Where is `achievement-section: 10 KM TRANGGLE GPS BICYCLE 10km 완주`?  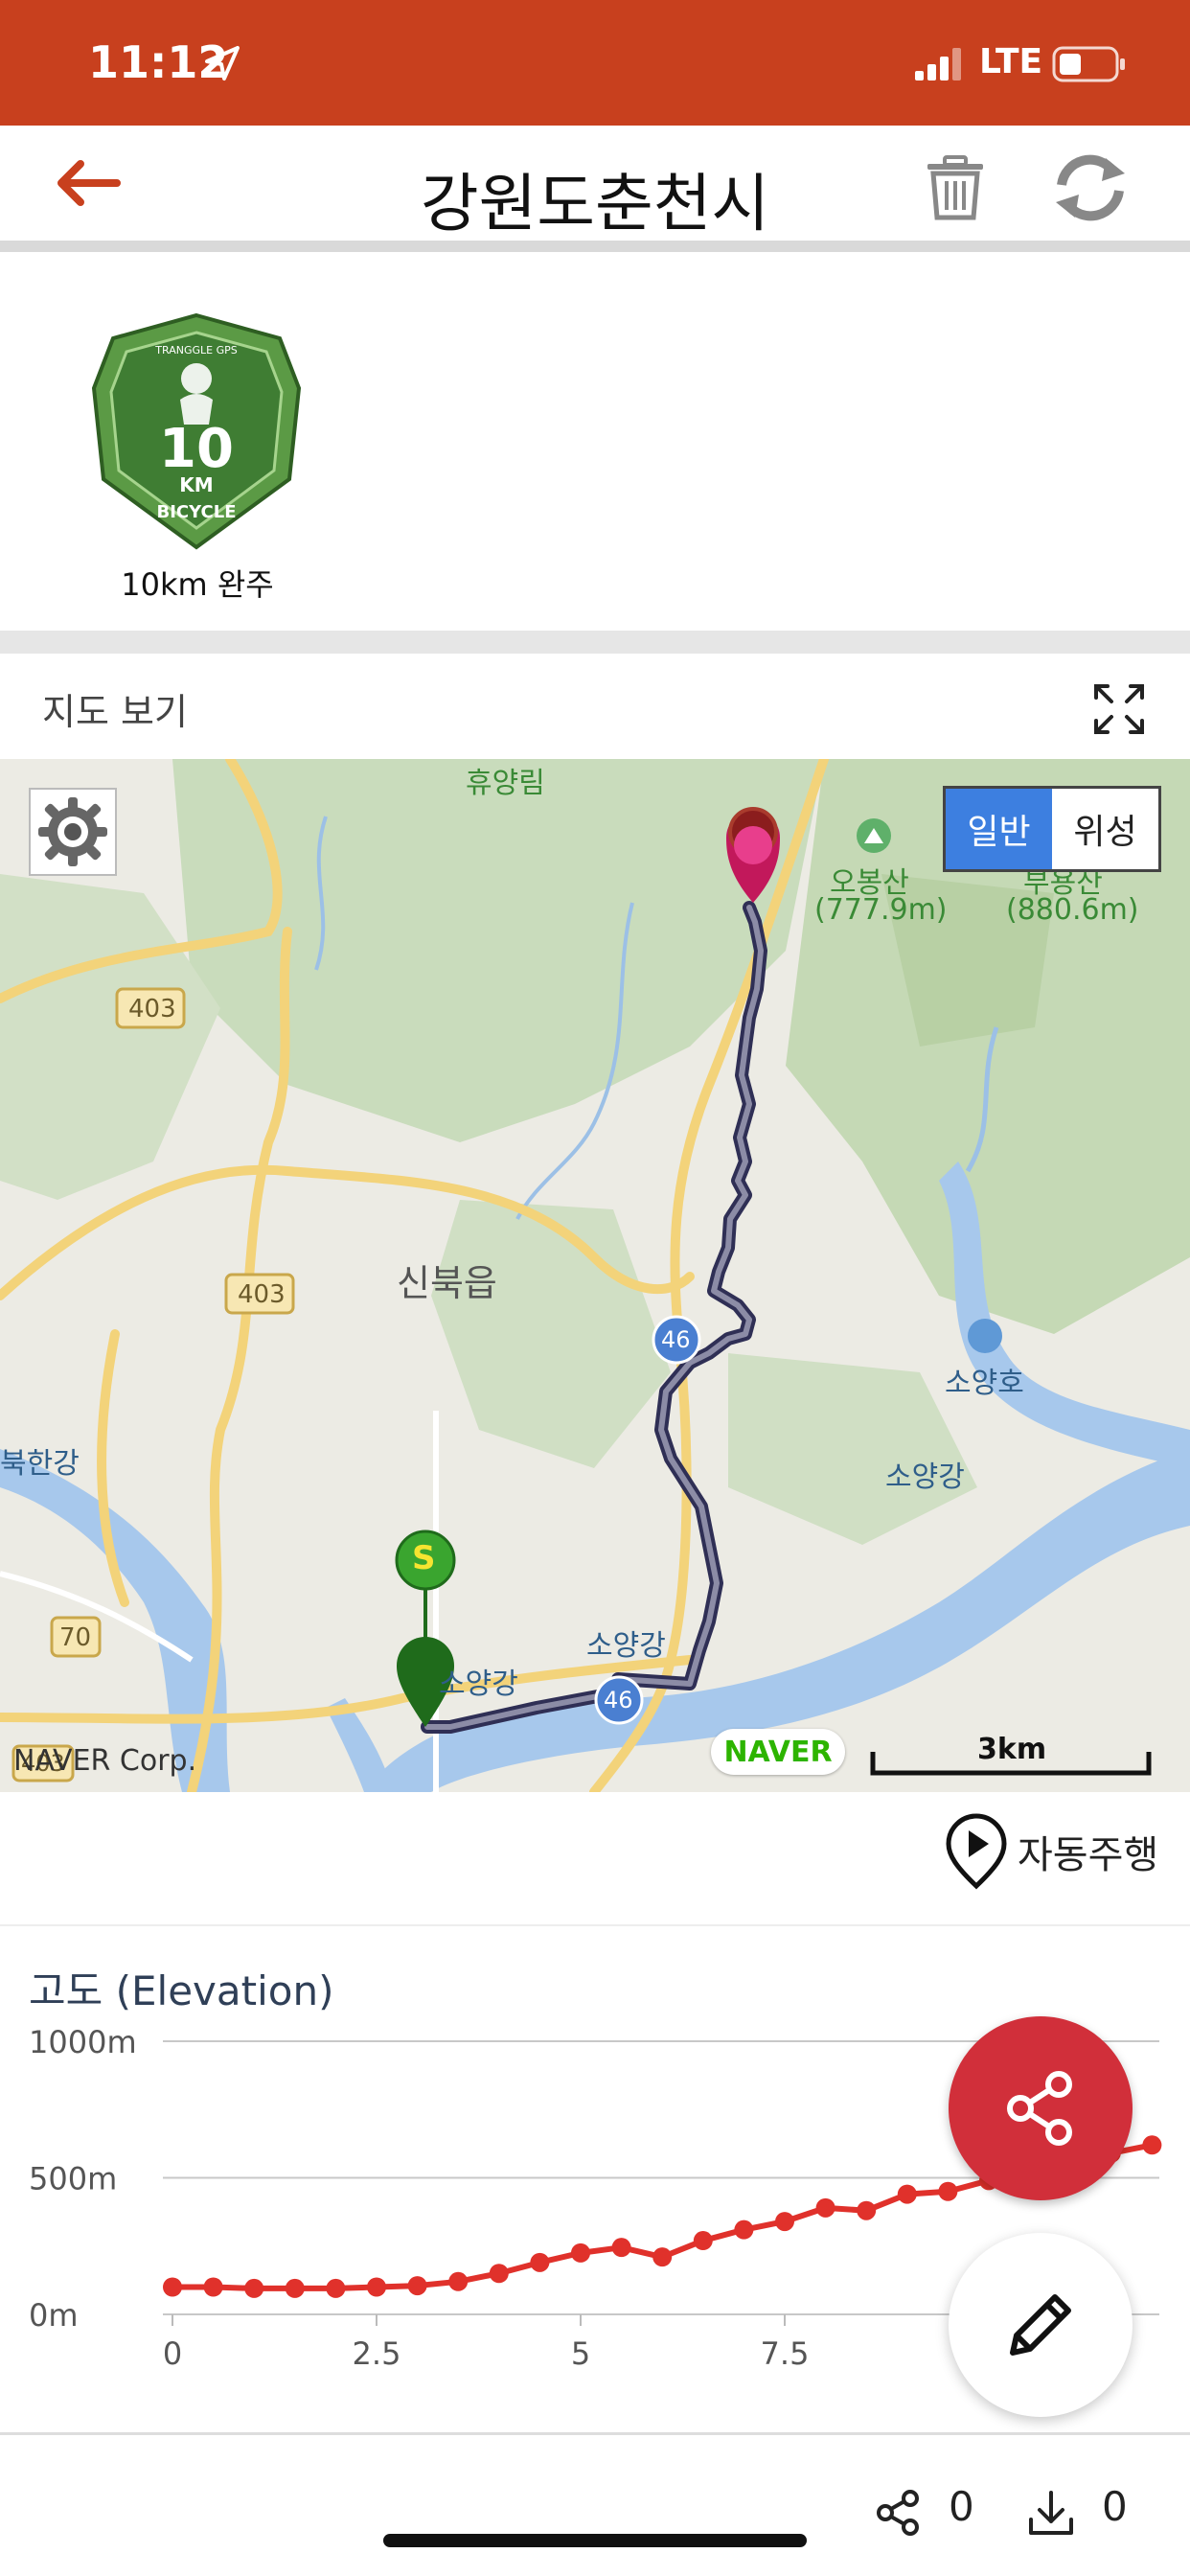
achievement-section: 10 KM TRANGGLE GPS BICYCLE 10km 완주 is located at coordinates (595, 441).